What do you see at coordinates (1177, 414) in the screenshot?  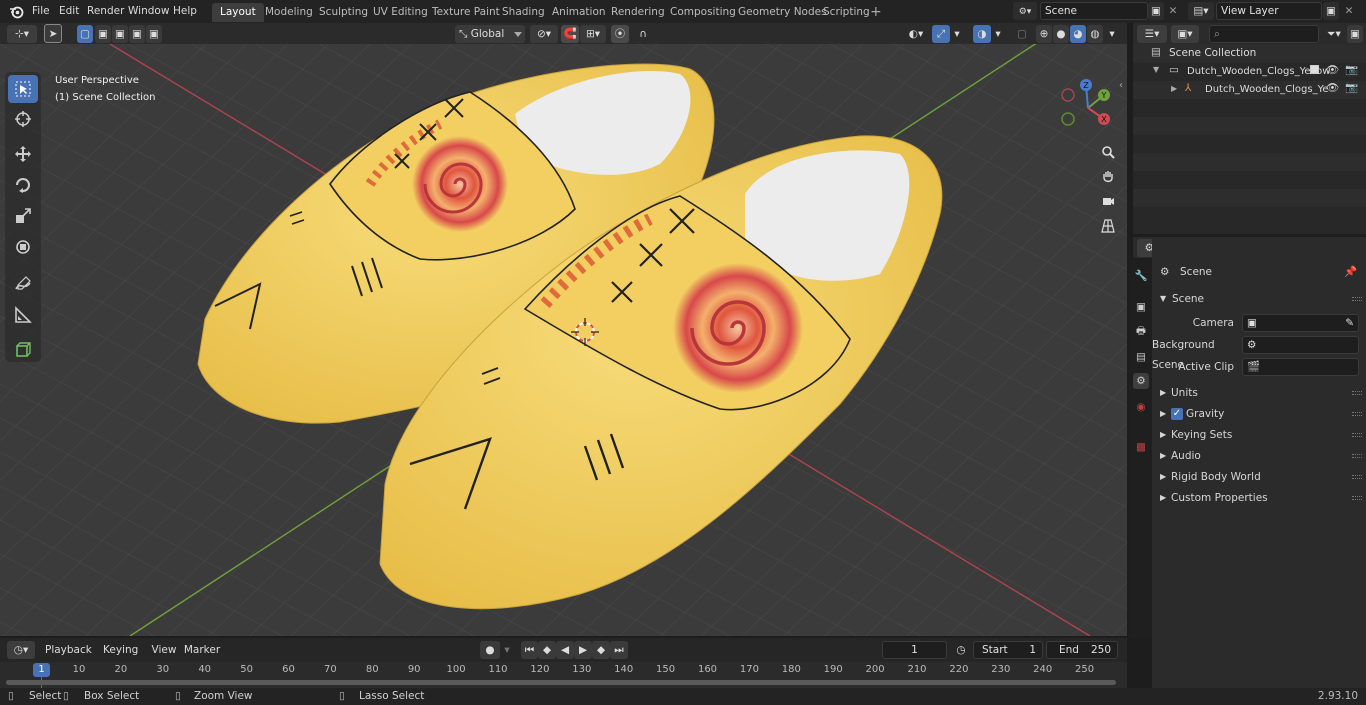 I see `gravity-checkbox: ✓` at bounding box center [1177, 414].